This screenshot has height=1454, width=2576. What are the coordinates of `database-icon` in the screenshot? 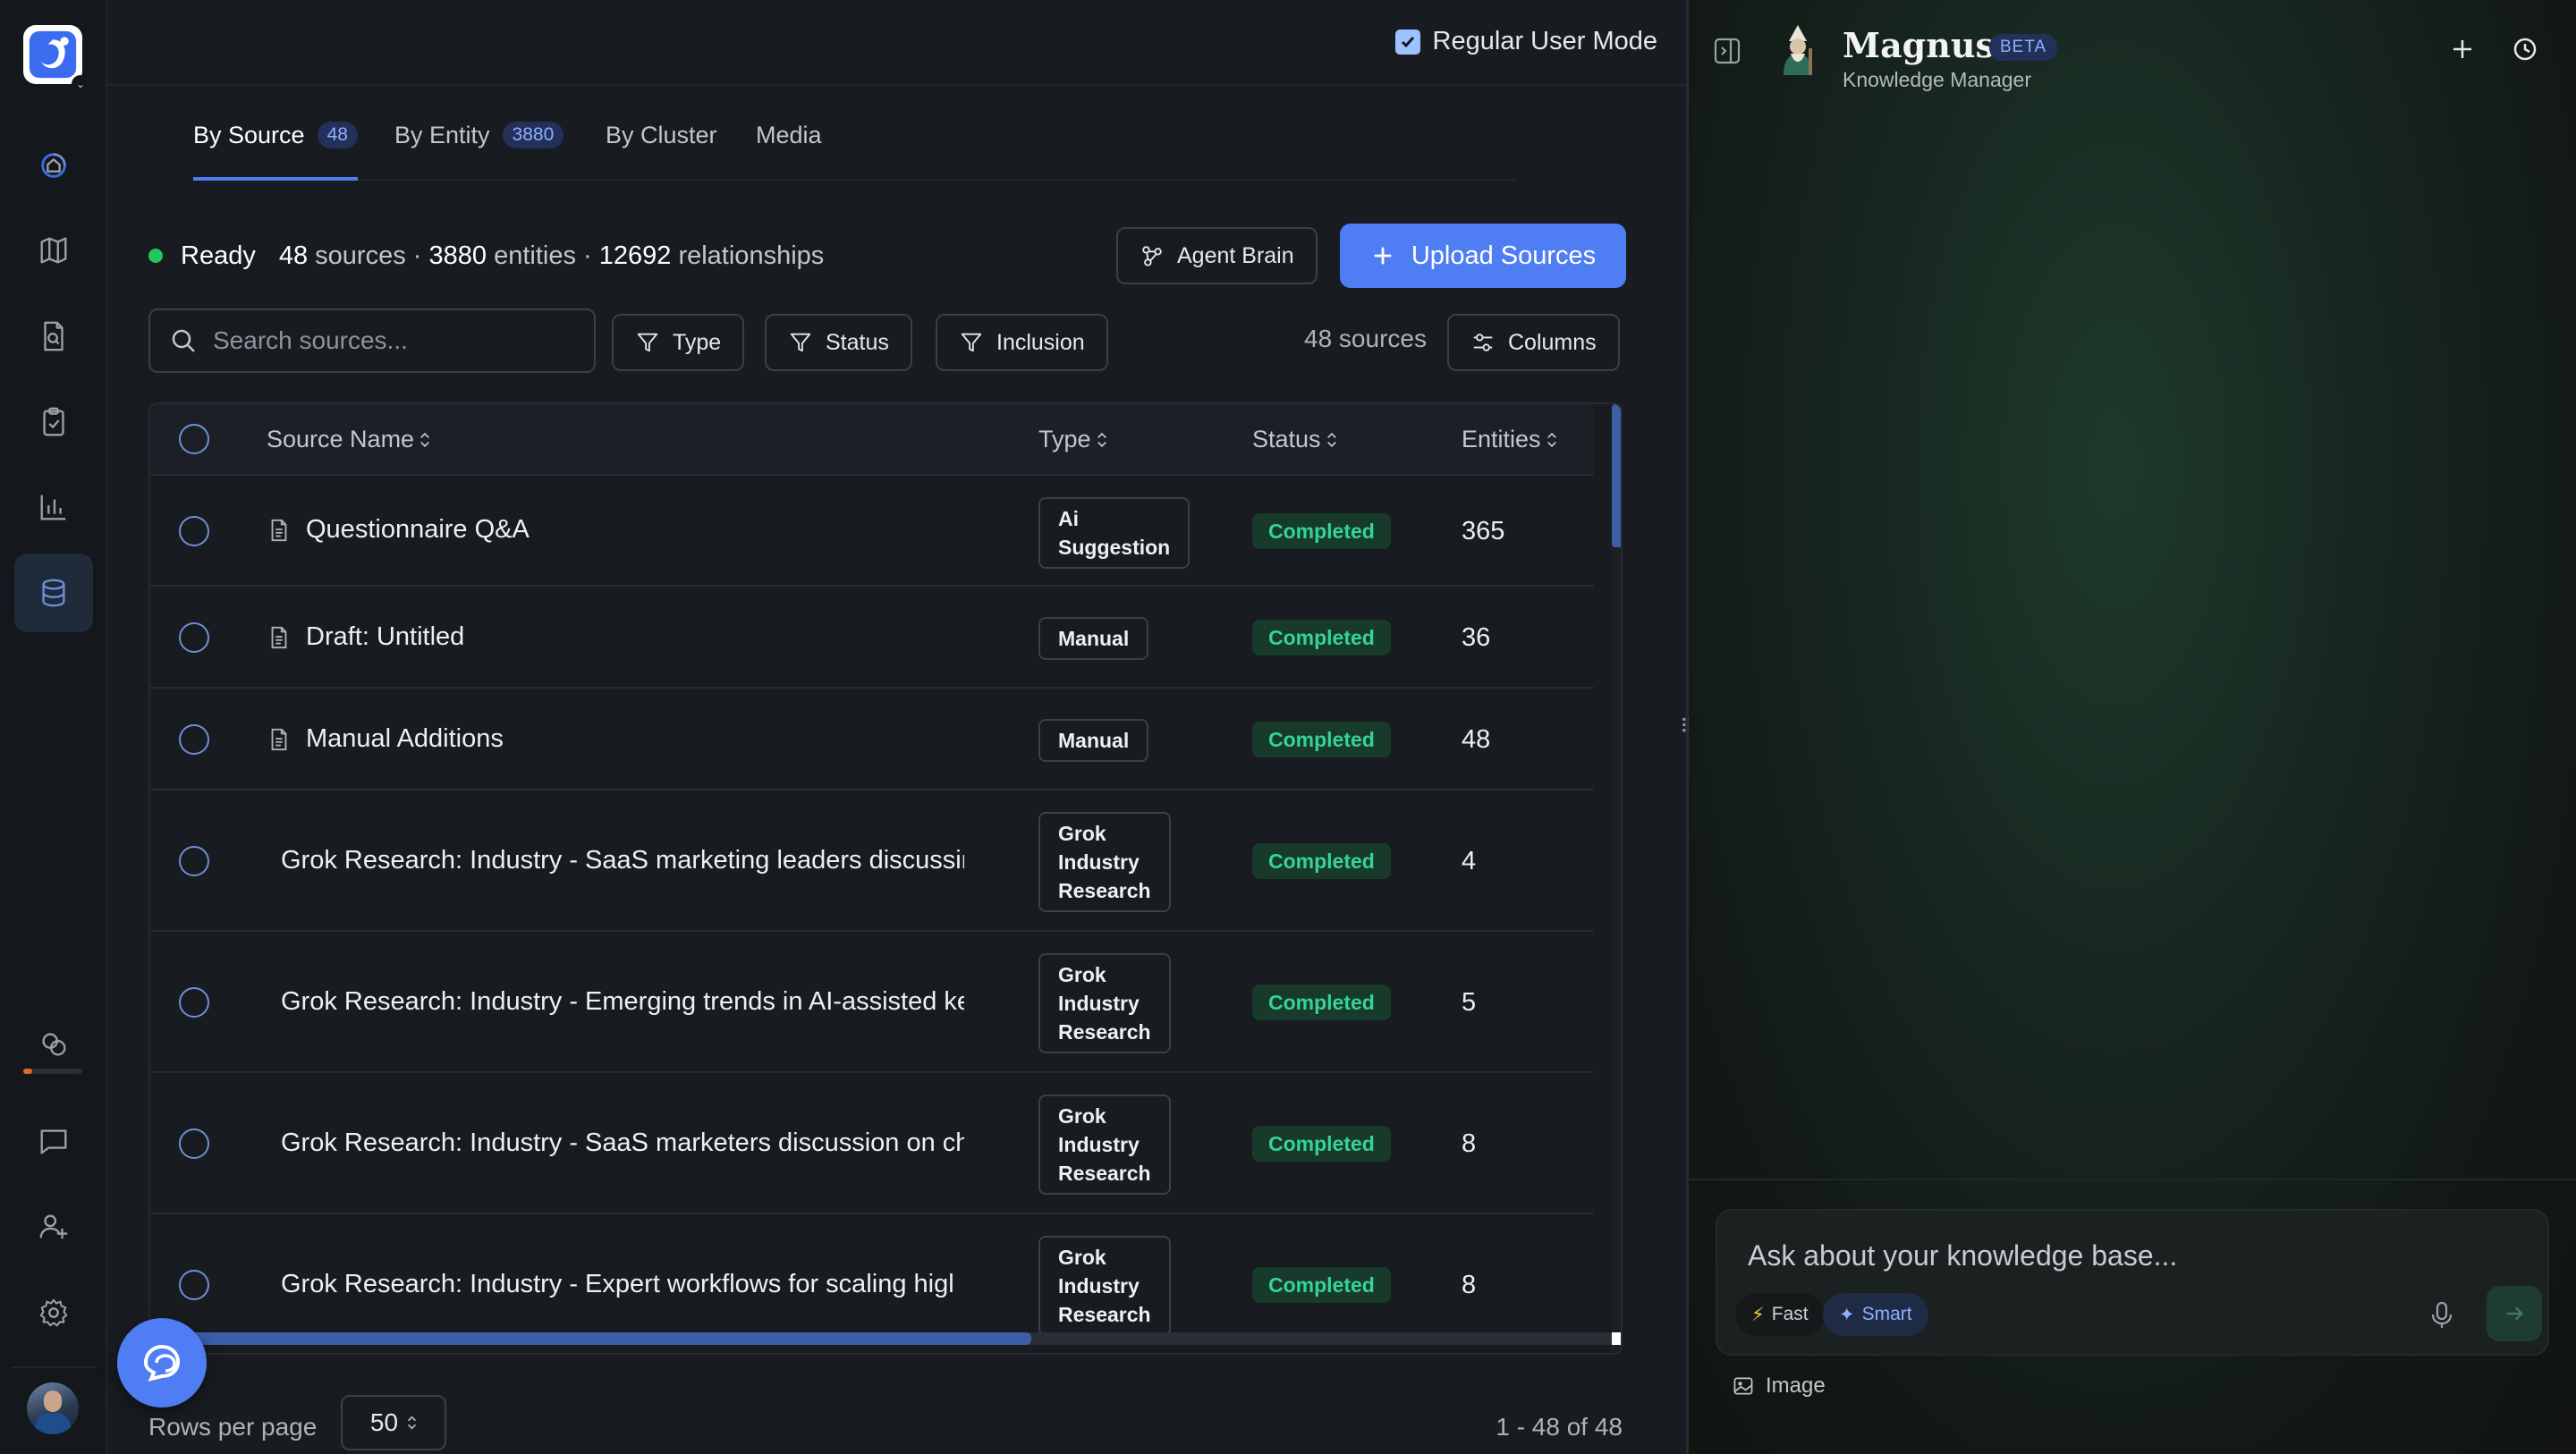 It's located at (53, 593).